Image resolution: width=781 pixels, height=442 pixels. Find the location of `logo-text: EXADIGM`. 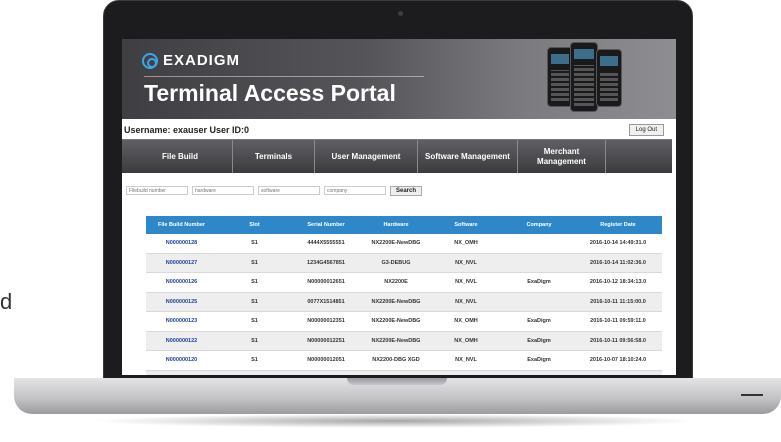

logo-text: EXADIGM is located at coordinates (202, 60).